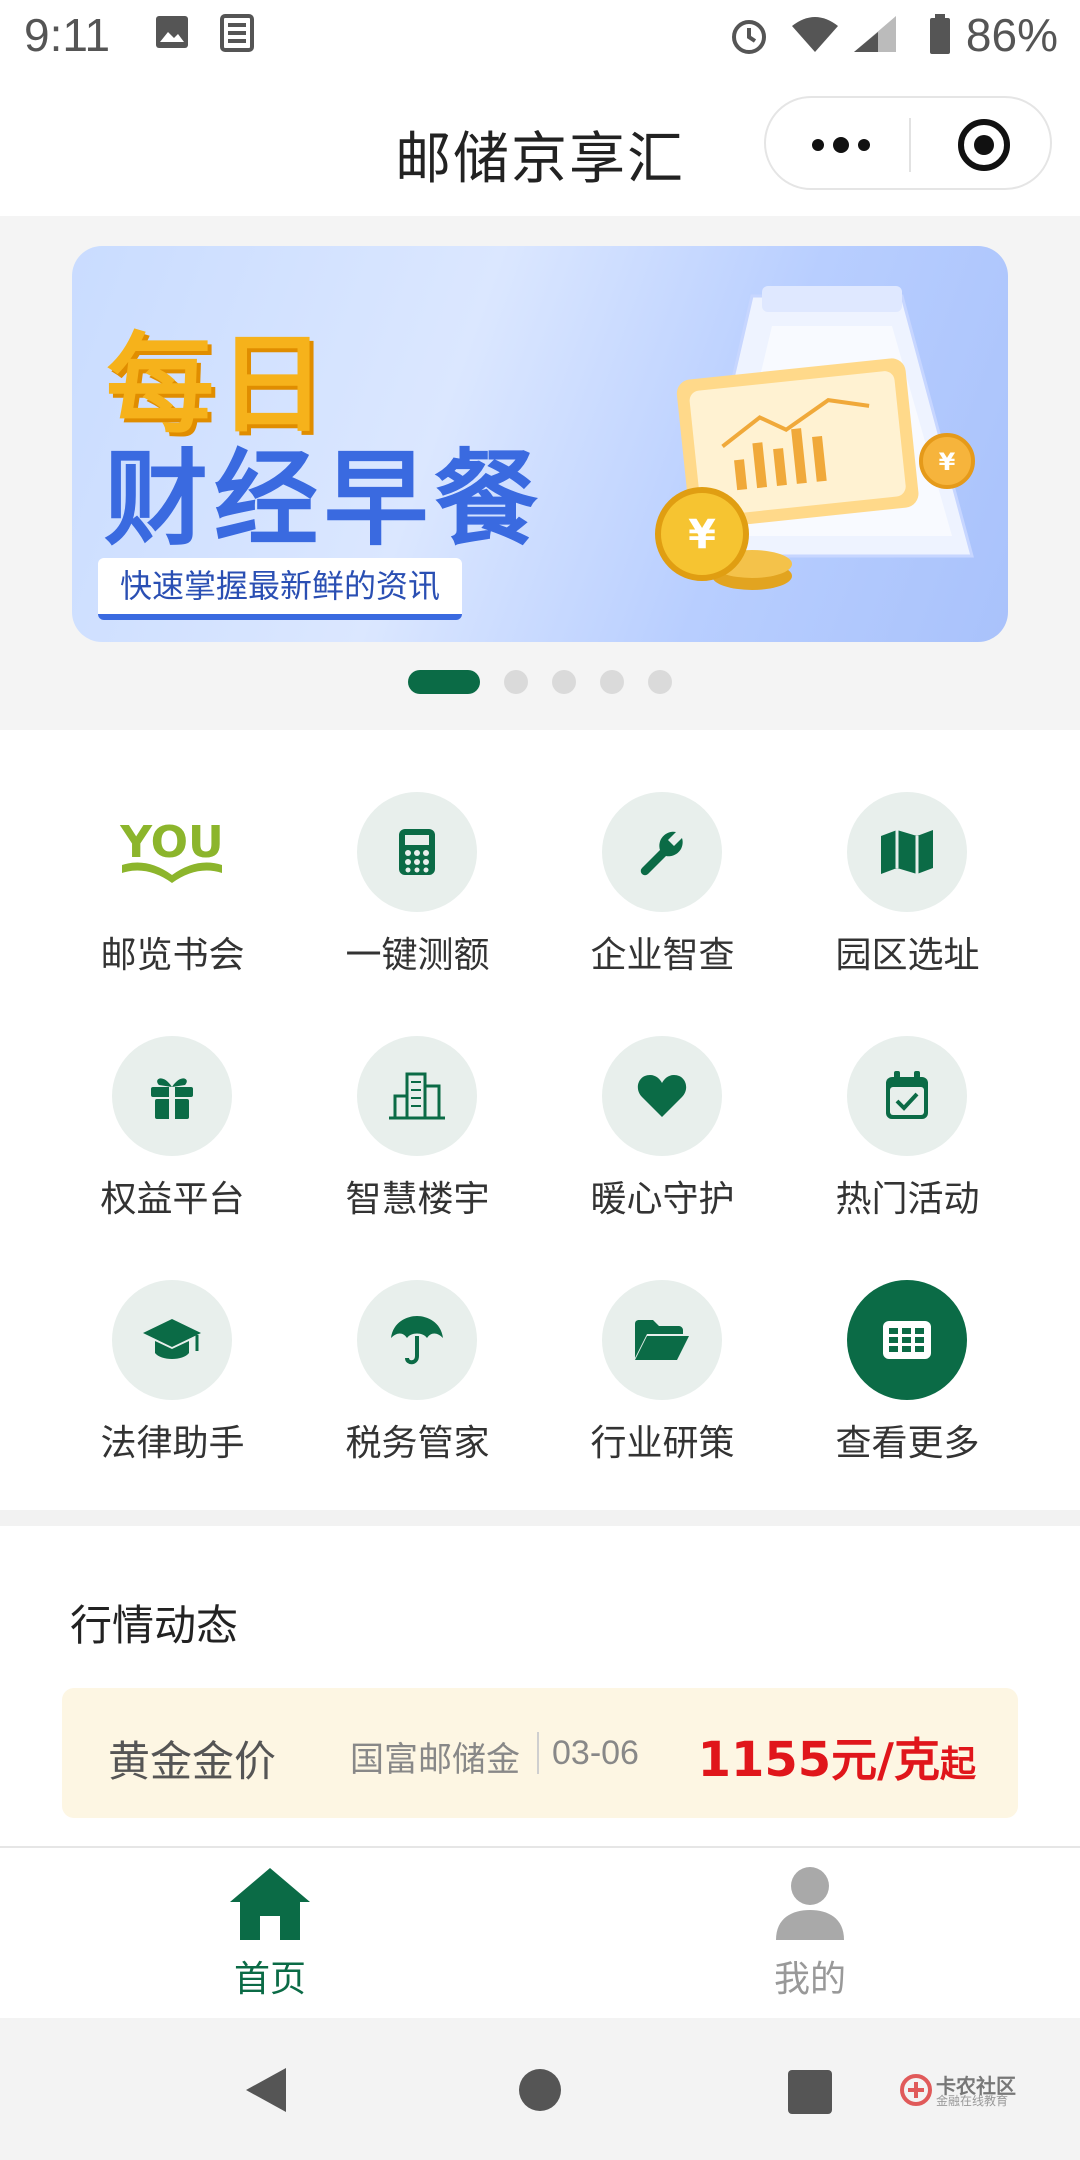 The width and height of the screenshot is (1080, 2160). Describe the element at coordinates (444, 682) in the screenshot. I see `pagination-dot-active` at that location.